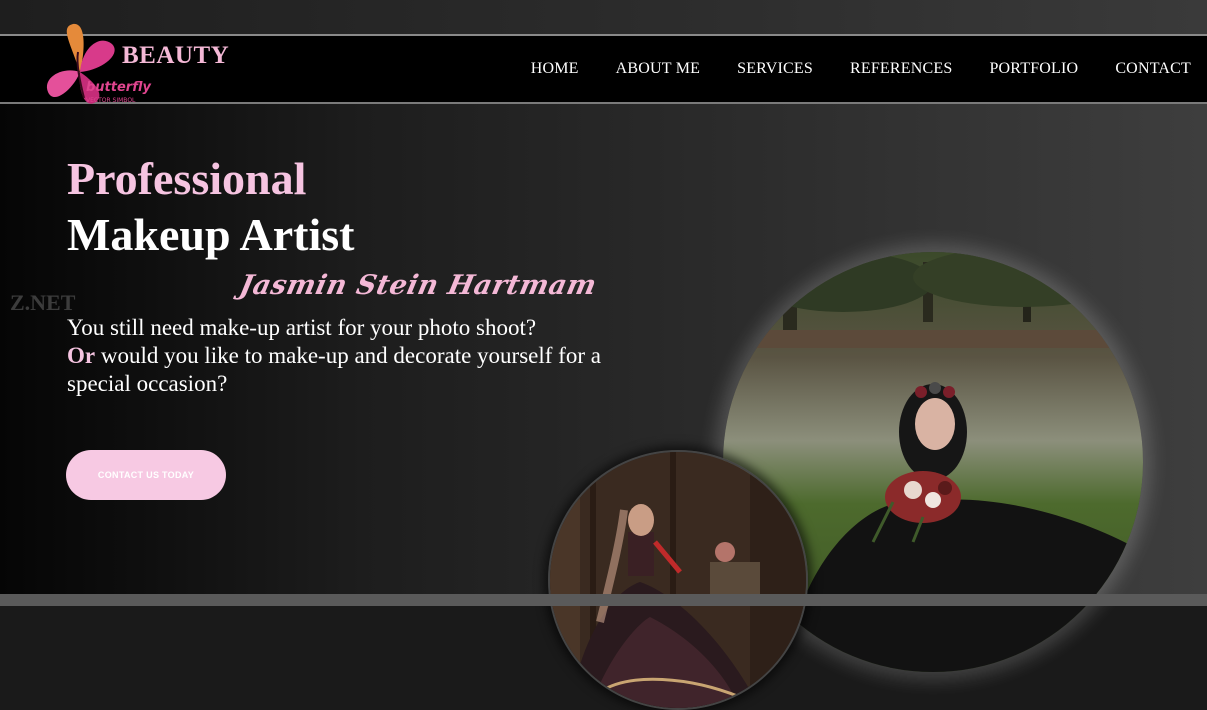 The height and width of the screenshot is (710, 1207). I want to click on nav-item-about-me: ABOUT ME, so click(658, 69).